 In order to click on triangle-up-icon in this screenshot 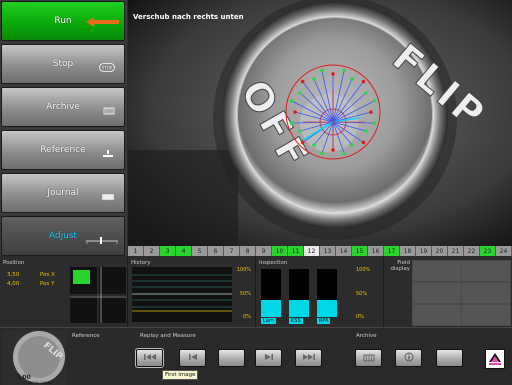, I will do `click(495, 361)`.